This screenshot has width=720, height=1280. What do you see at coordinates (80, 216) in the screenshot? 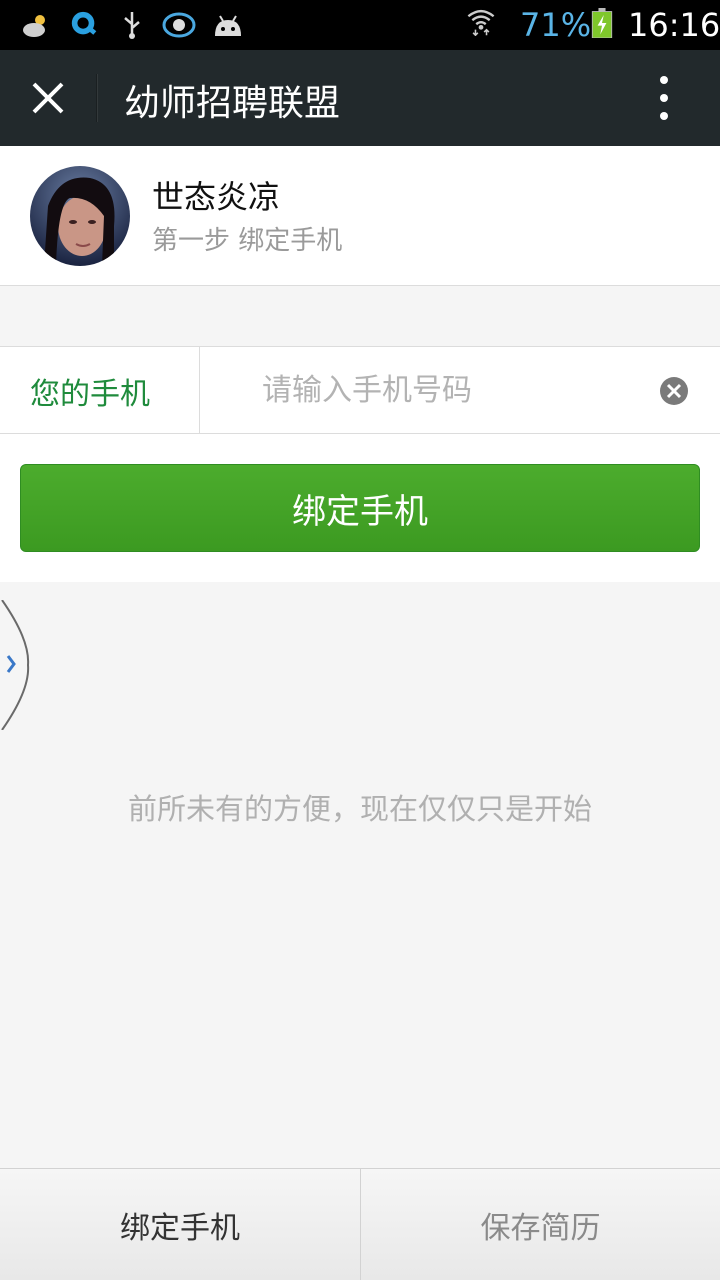
I see `avatar` at bounding box center [80, 216].